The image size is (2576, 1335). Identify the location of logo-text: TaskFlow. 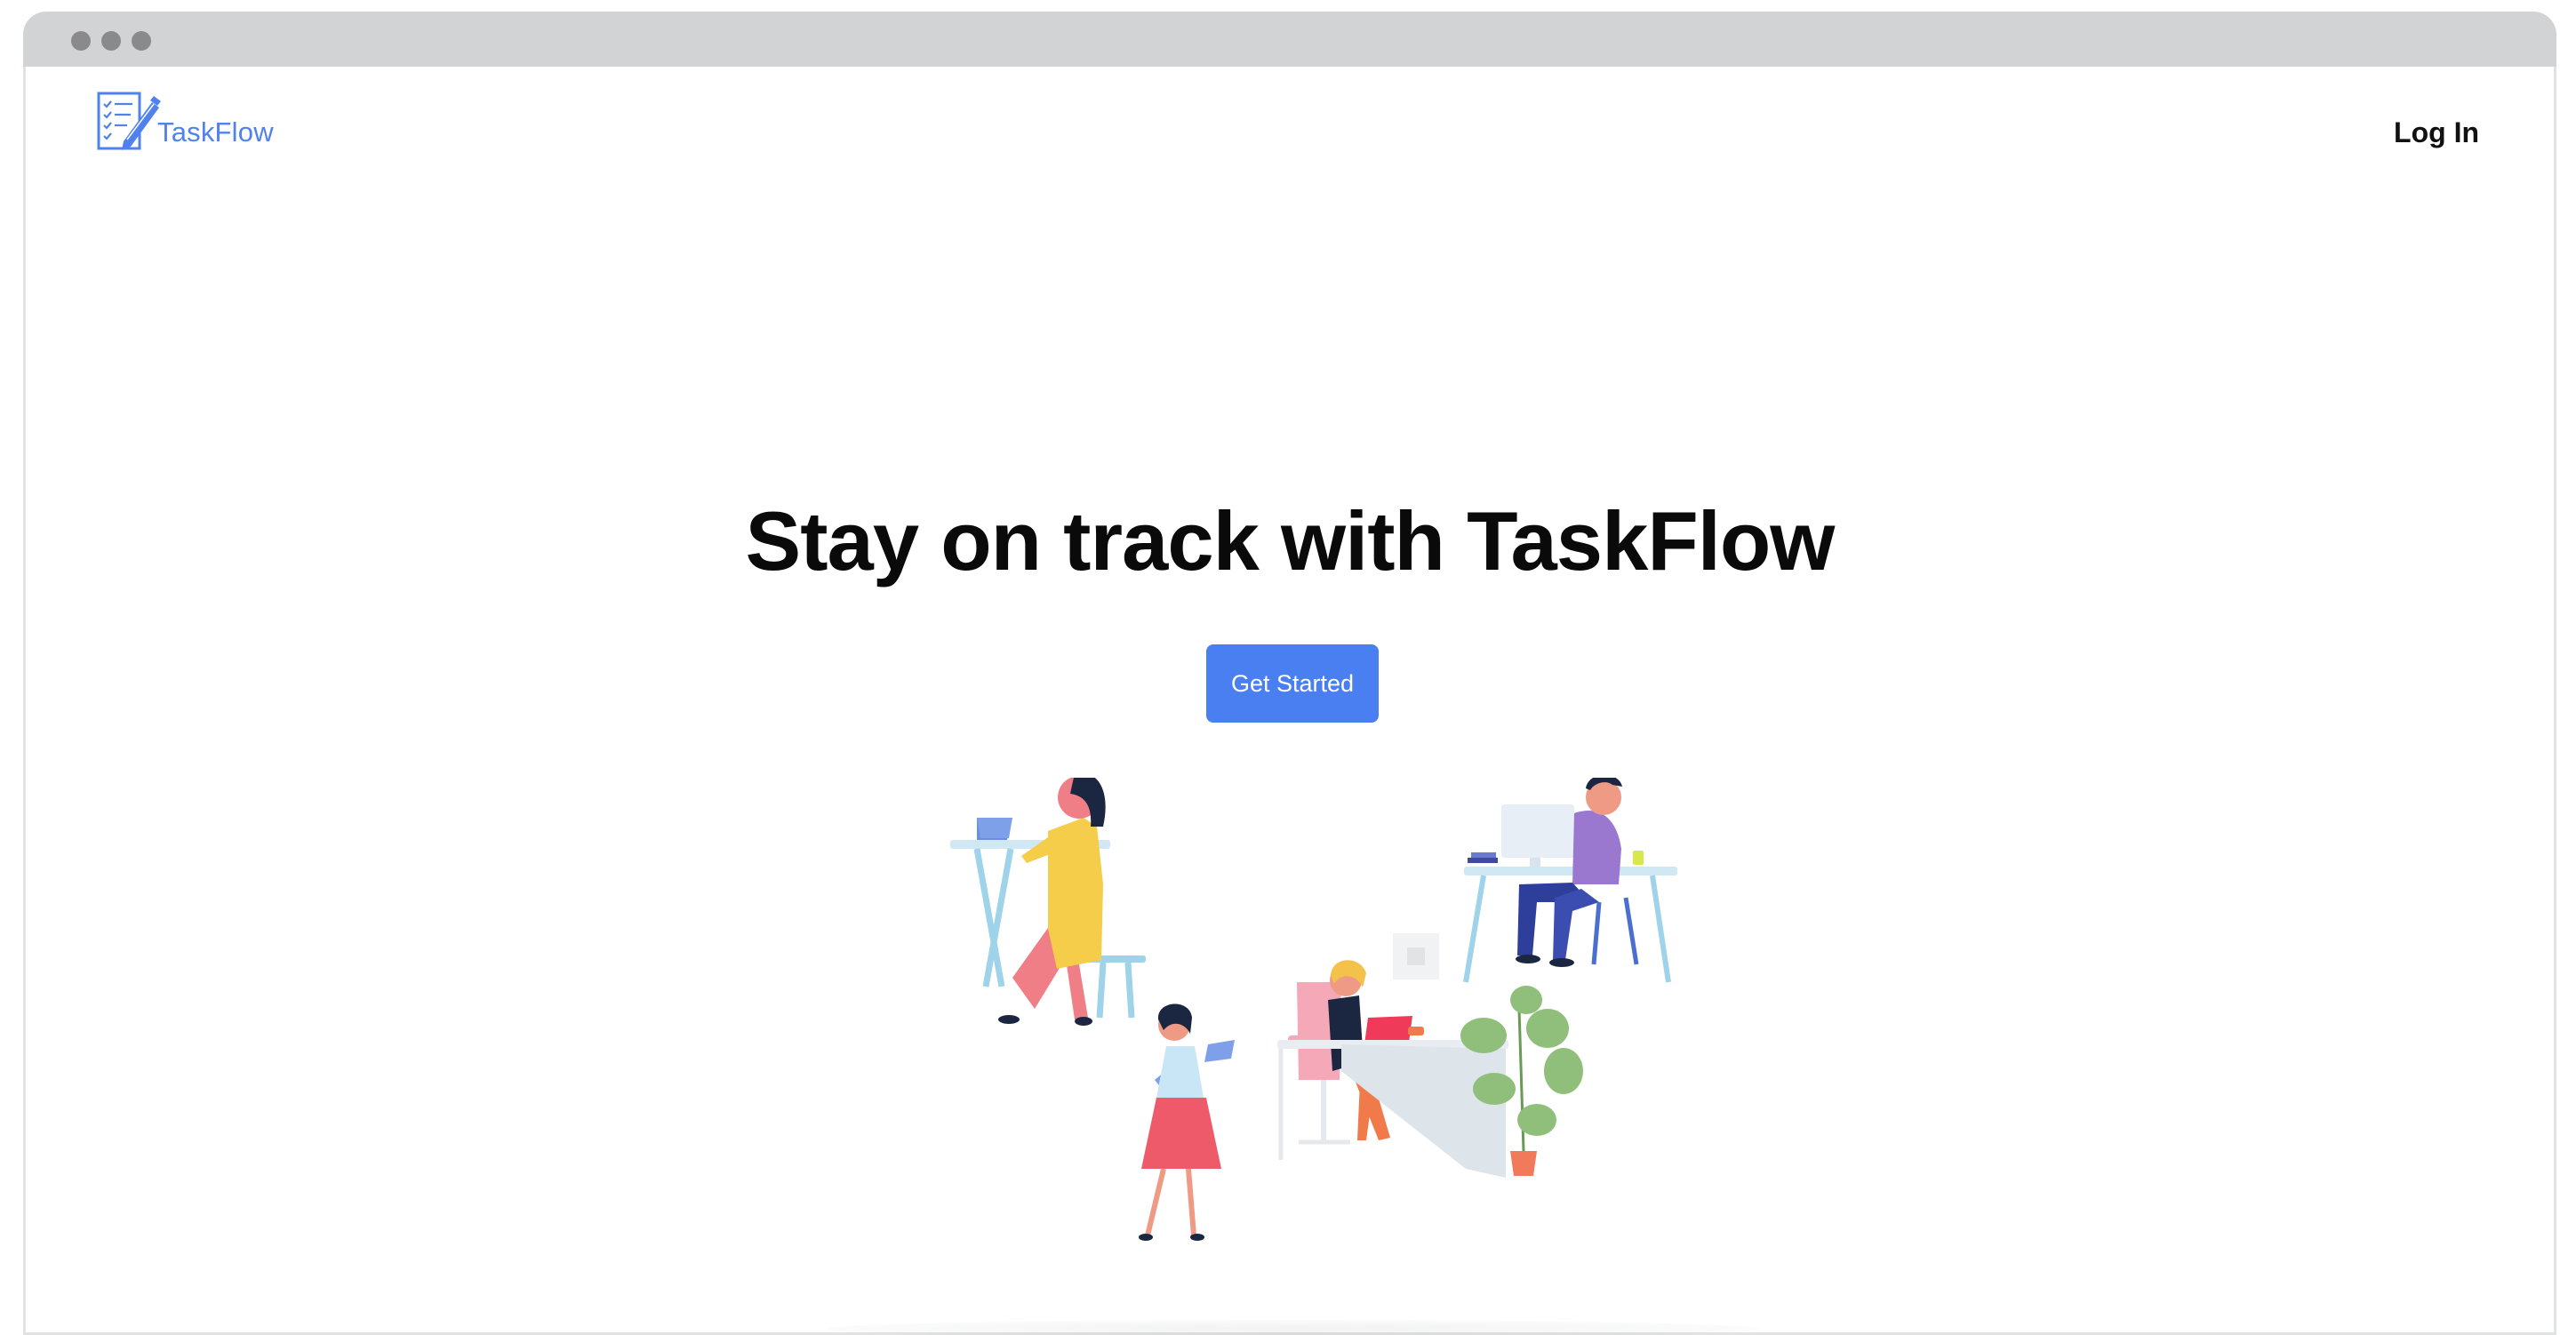
(215, 132).